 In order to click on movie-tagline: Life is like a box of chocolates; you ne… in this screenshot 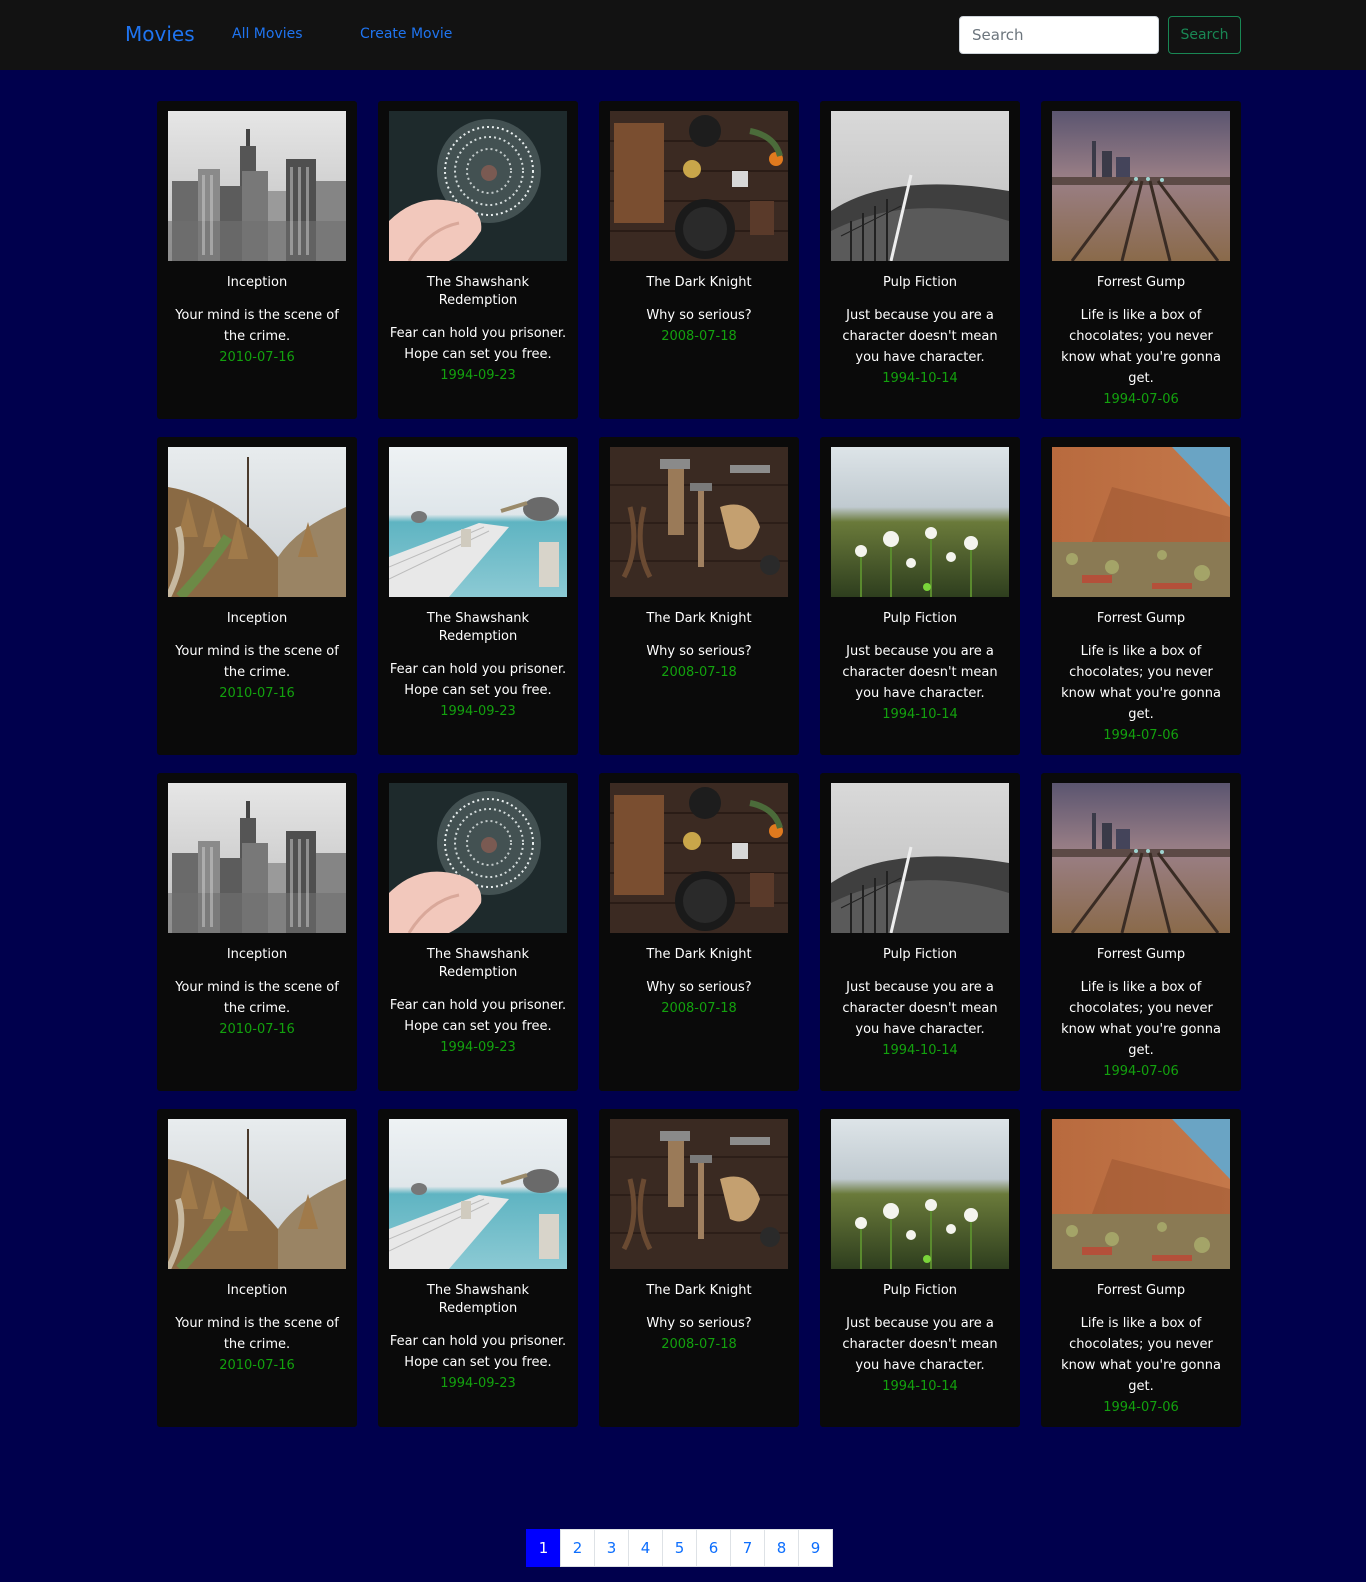, I will do `click(1141, 1355)`.